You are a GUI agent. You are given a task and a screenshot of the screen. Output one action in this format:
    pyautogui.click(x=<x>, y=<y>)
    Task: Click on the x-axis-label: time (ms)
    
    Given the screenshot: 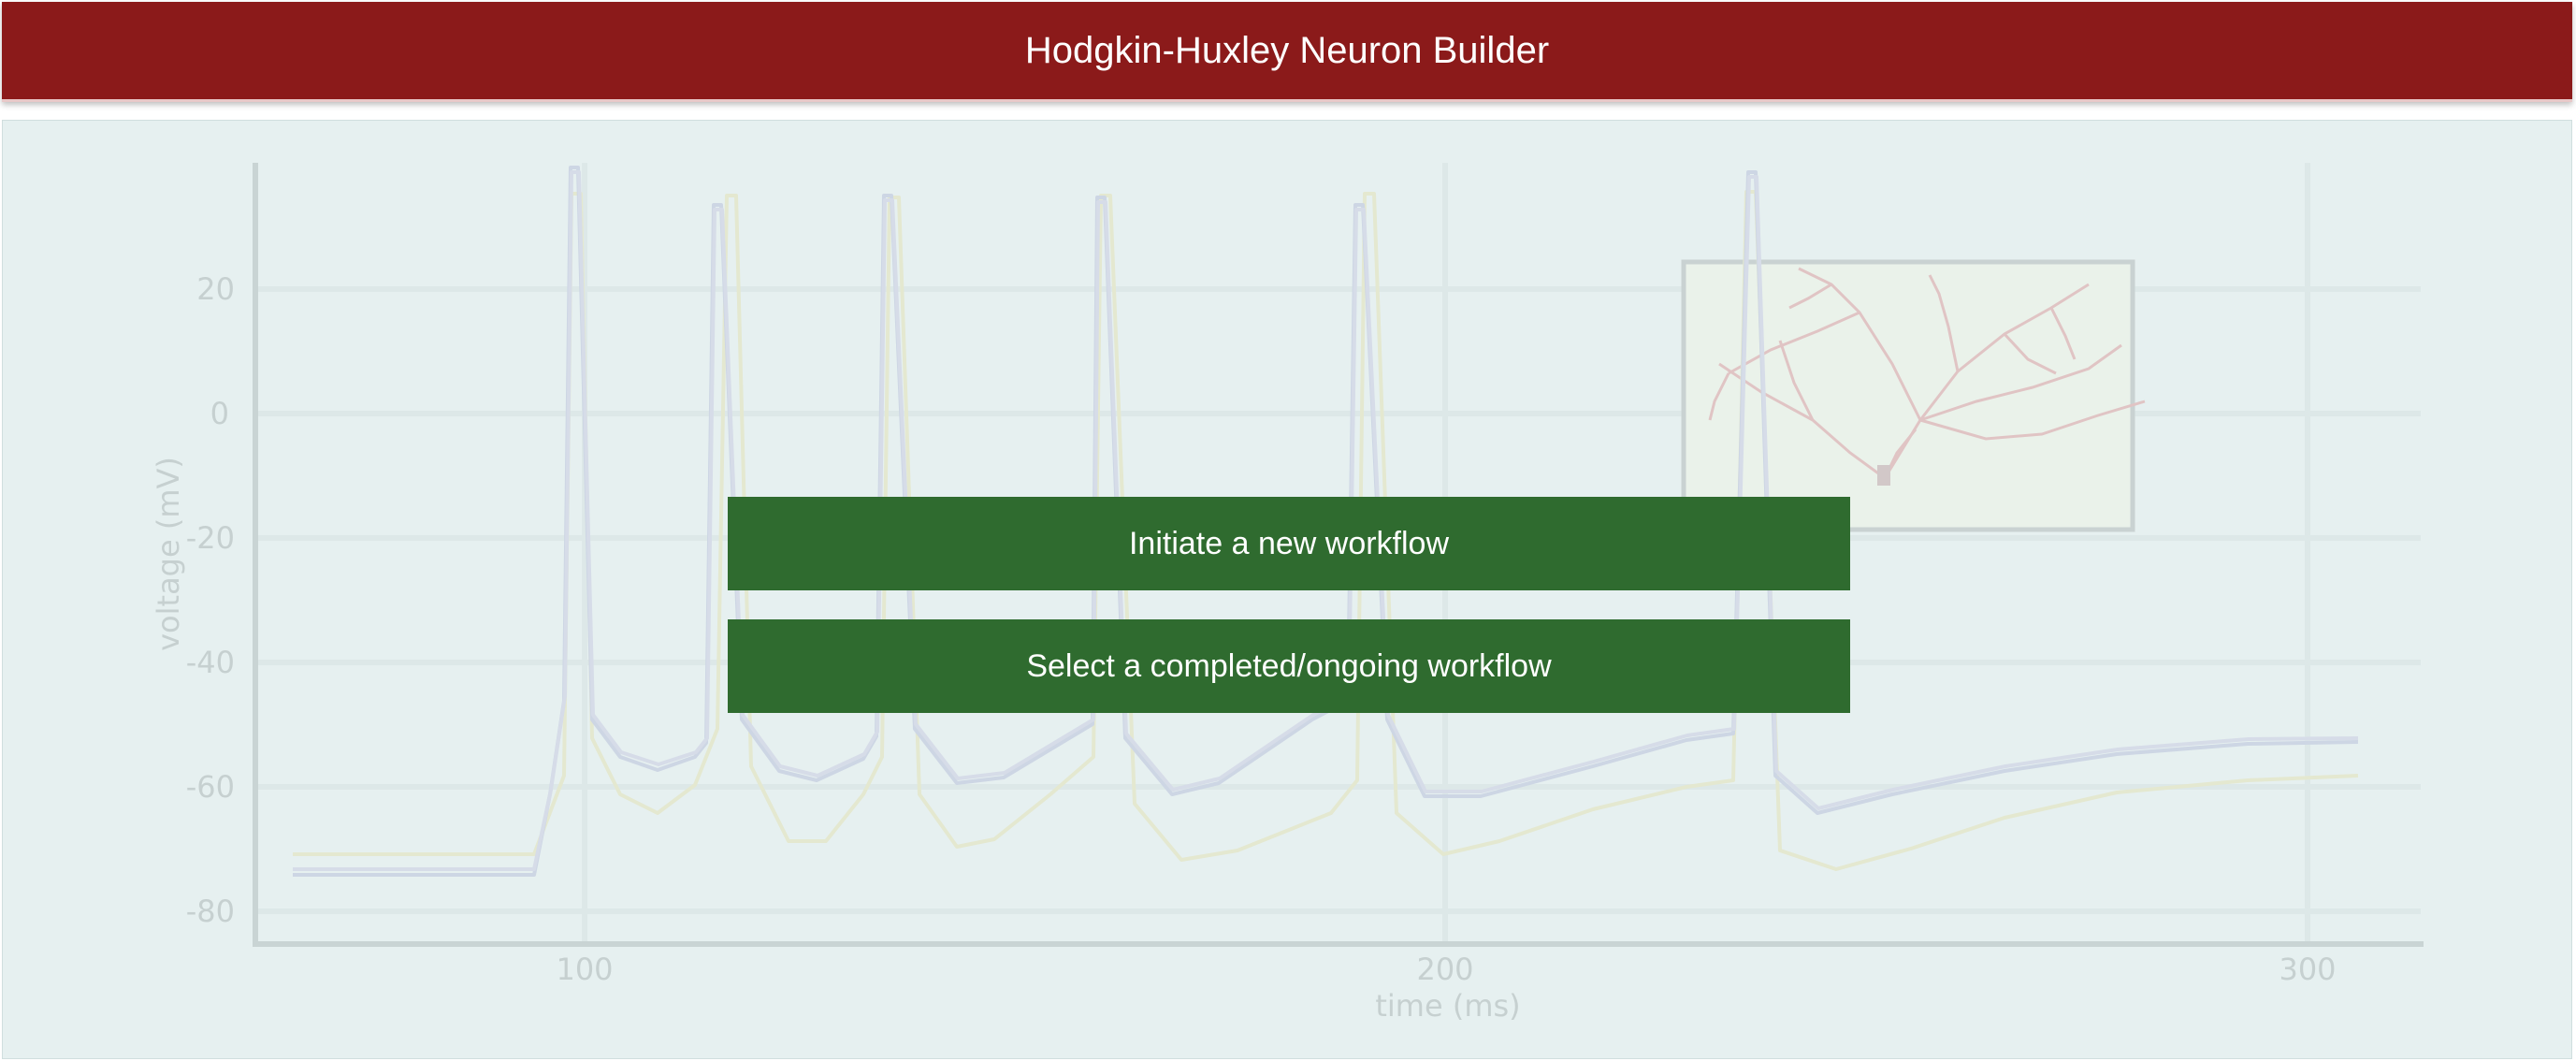 What is the action you would take?
    pyautogui.click(x=1447, y=1006)
    